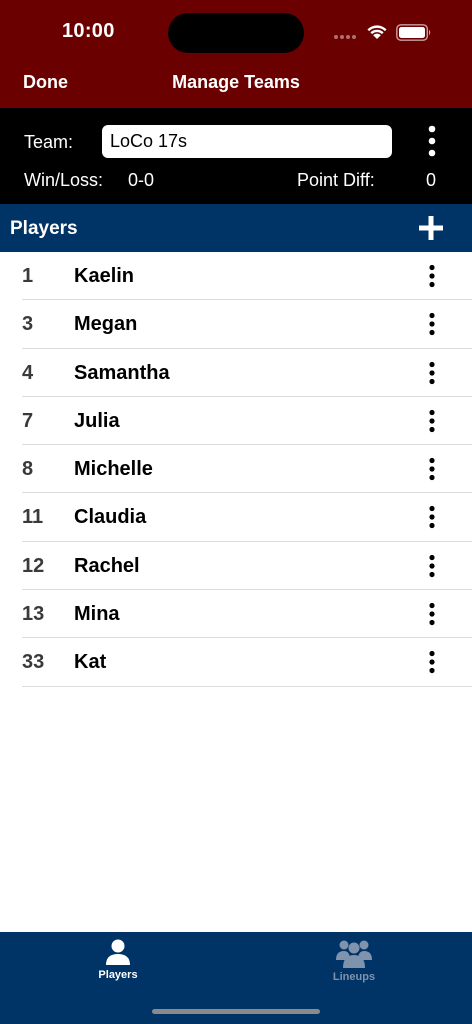 This screenshot has height=1024, width=472. Describe the element at coordinates (118, 952) in the screenshot. I see `person-icon` at that location.